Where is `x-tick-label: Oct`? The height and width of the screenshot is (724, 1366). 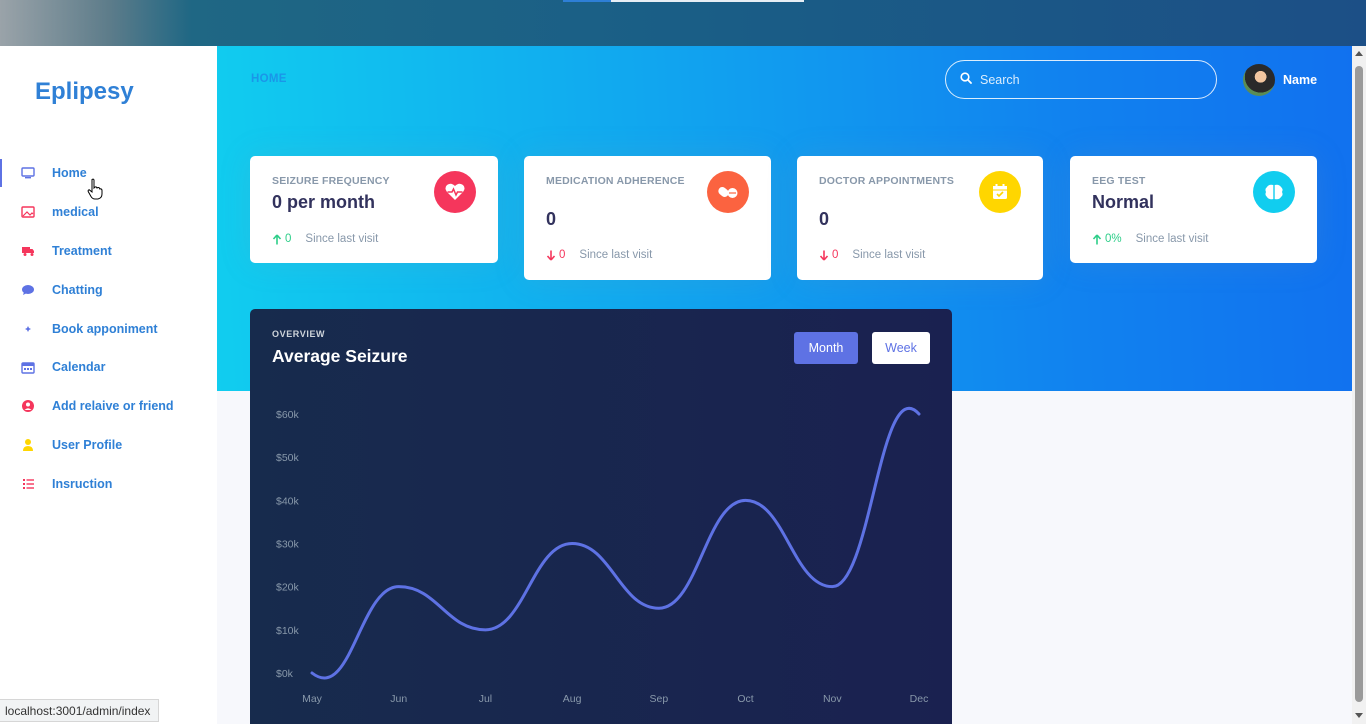 x-tick-label: Oct is located at coordinates (745, 699).